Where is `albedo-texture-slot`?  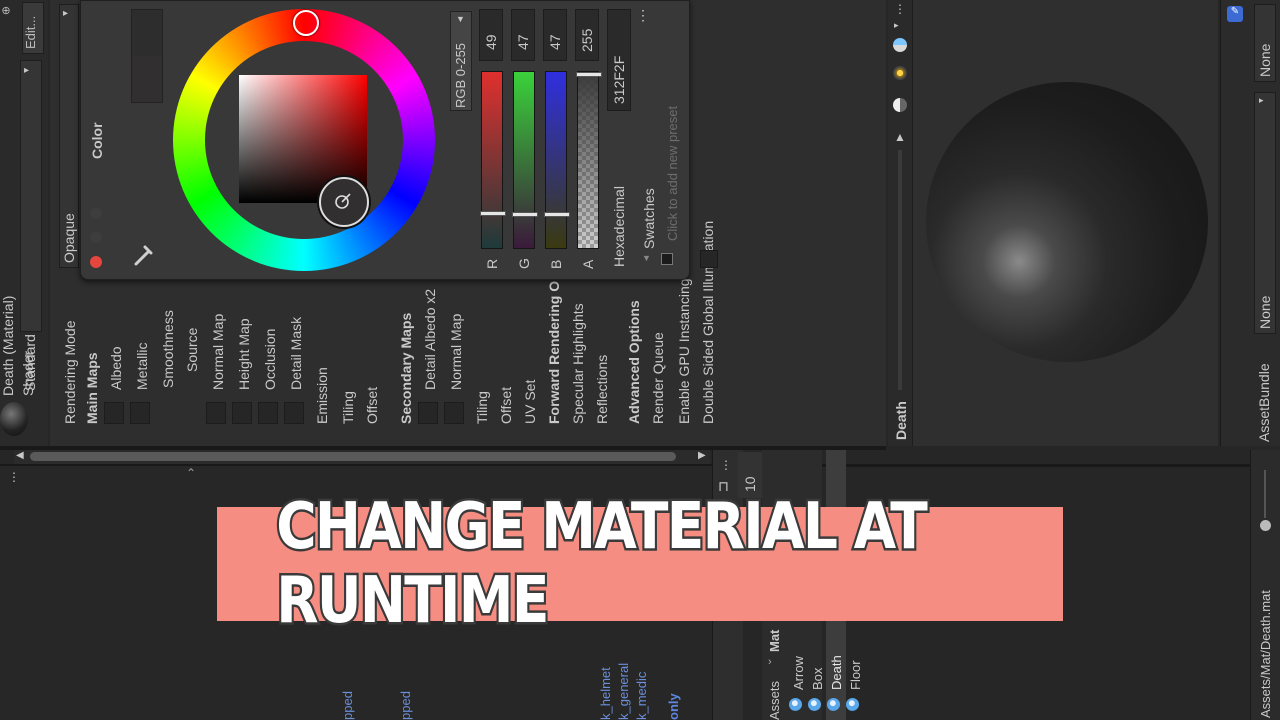 albedo-texture-slot is located at coordinates (114, 413).